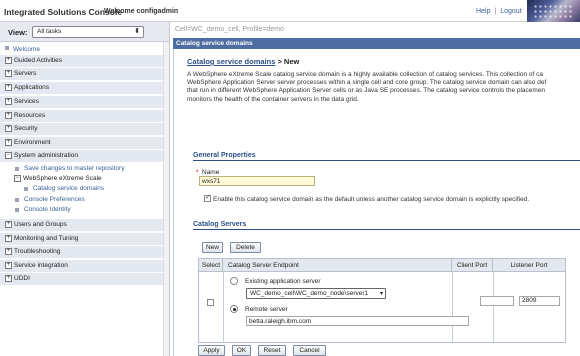 This screenshot has width=580, height=356. I want to click on scope-text: Cell=WC_demo_cell, Profile=demo, so click(229, 29).